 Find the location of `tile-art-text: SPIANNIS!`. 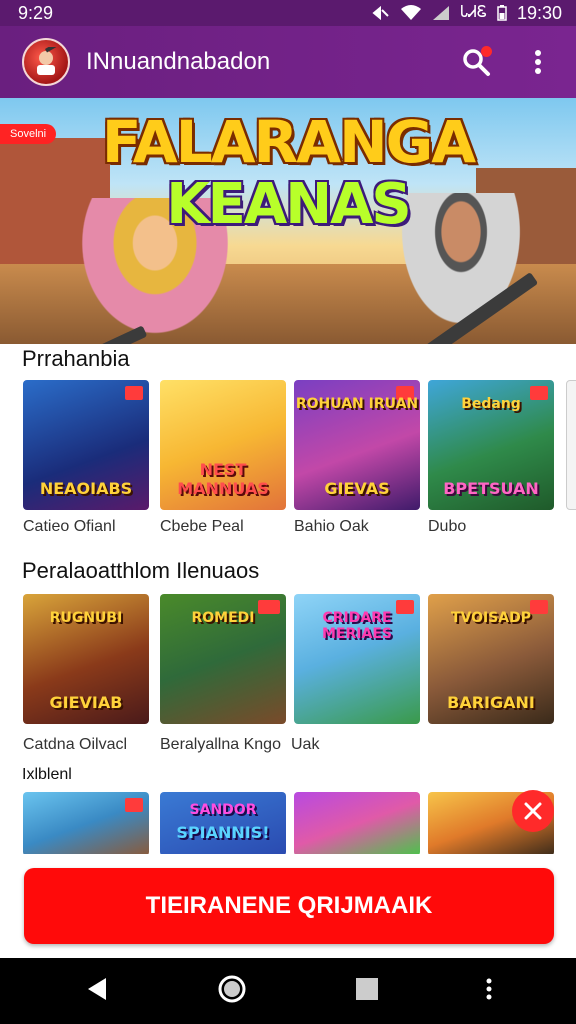

tile-art-text: SPIANNIS! is located at coordinates (223, 832).